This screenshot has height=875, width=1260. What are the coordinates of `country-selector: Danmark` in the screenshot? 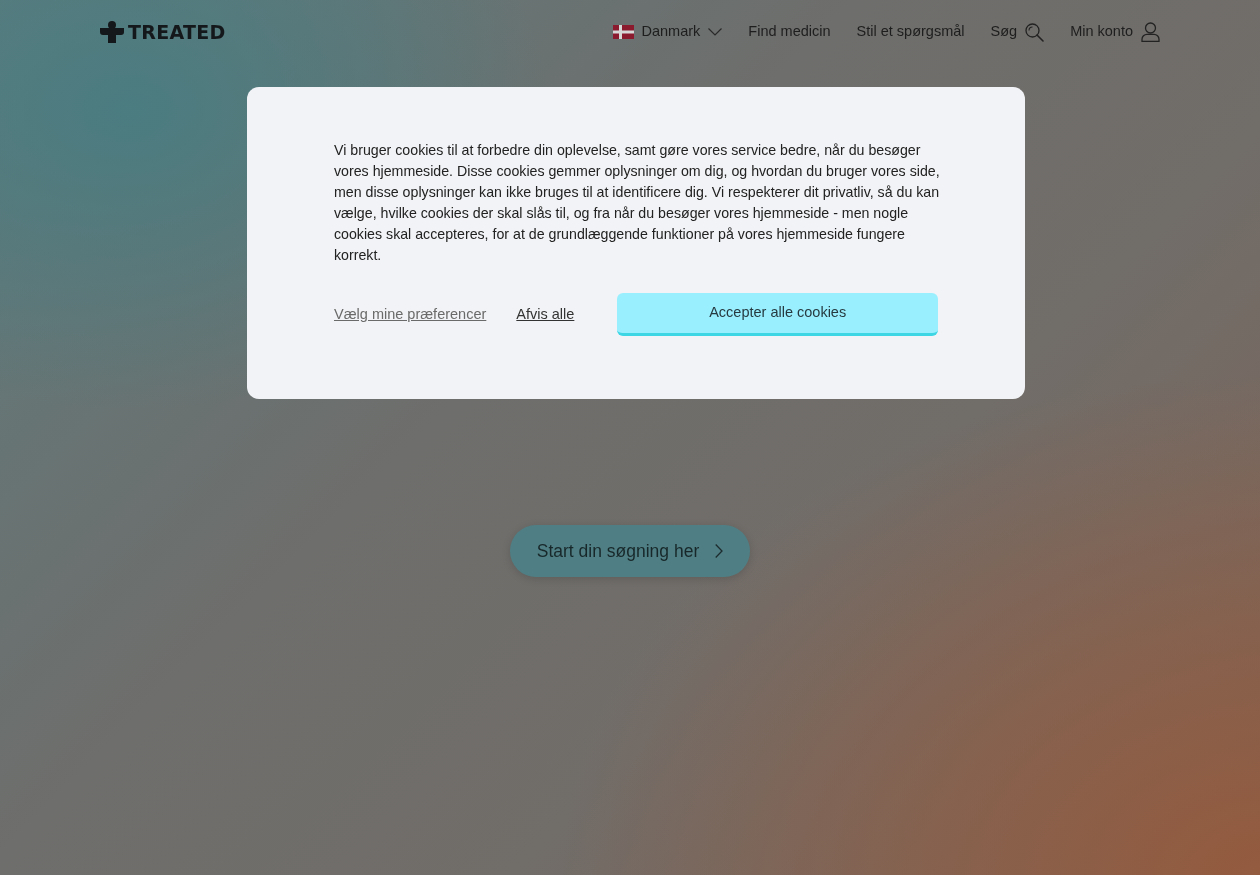 It's located at (667, 32).